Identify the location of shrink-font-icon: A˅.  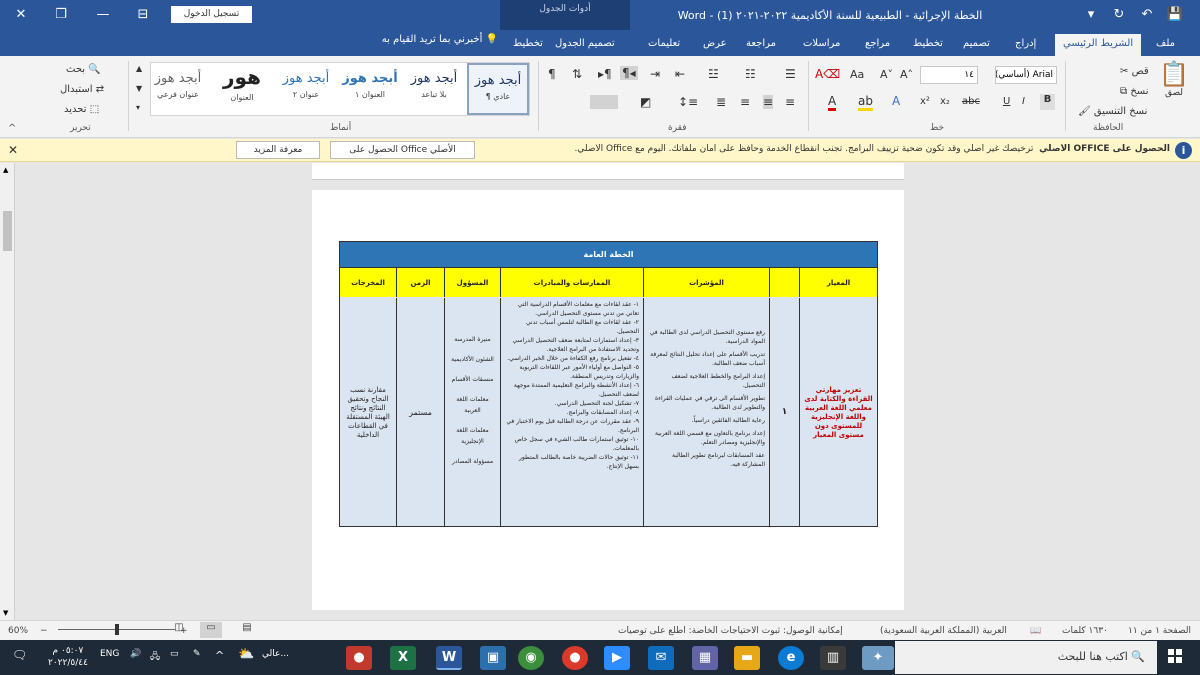
(886, 74).